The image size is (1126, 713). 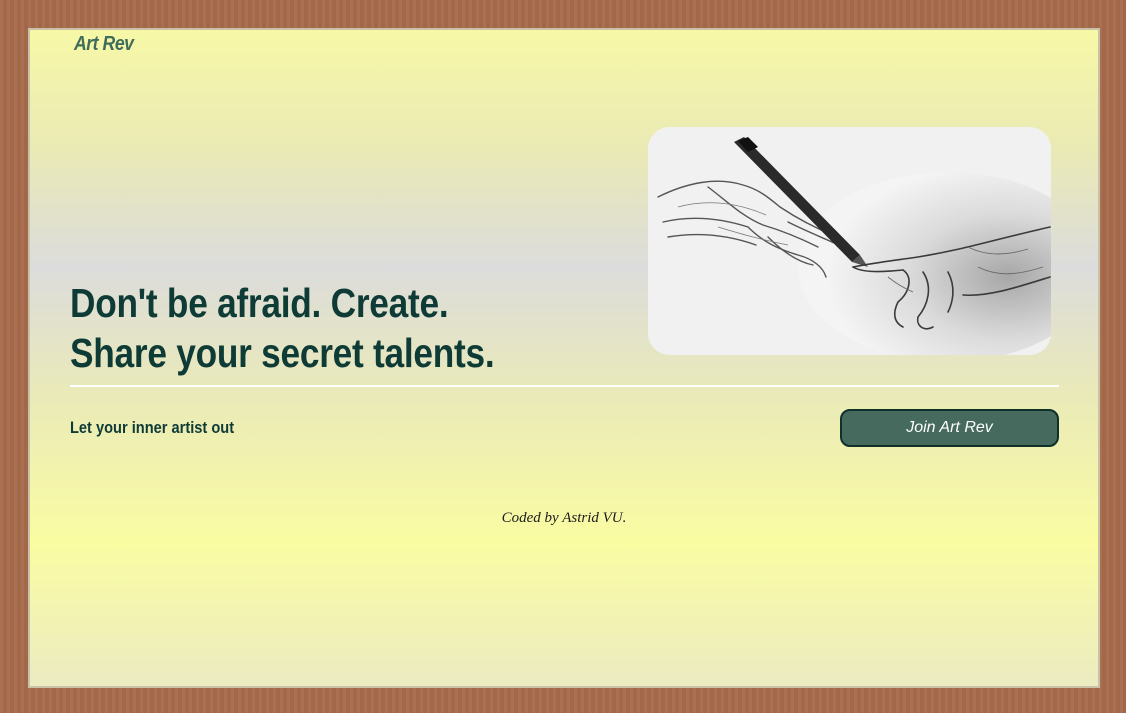 What do you see at coordinates (949, 428) in the screenshot?
I see `join-art-rev-button: Join Art Rev` at bounding box center [949, 428].